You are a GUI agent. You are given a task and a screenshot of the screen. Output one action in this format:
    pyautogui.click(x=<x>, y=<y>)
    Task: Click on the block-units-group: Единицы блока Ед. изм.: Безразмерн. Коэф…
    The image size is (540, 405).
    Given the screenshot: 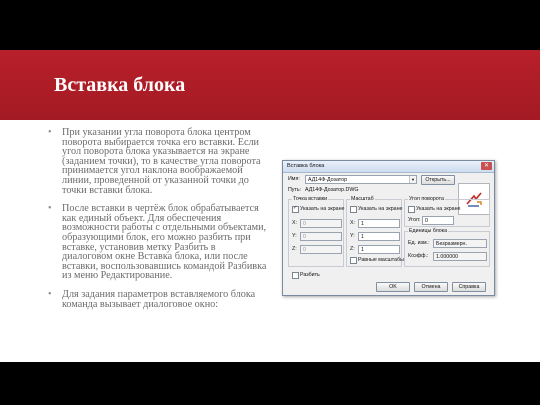 What is the action you would take?
    pyautogui.click(x=447, y=247)
    